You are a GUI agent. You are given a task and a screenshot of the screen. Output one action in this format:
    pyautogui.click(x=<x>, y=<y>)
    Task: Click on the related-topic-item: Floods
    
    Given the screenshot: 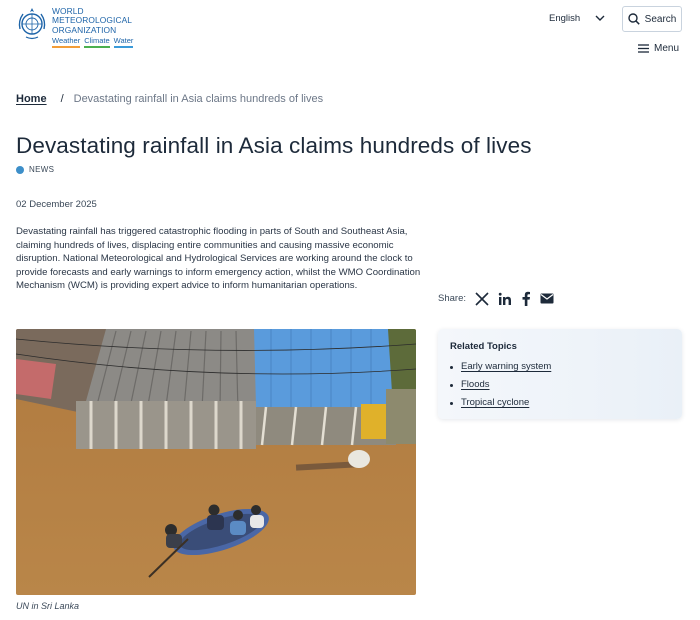 What is the action you would take?
    pyautogui.click(x=560, y=385)
    